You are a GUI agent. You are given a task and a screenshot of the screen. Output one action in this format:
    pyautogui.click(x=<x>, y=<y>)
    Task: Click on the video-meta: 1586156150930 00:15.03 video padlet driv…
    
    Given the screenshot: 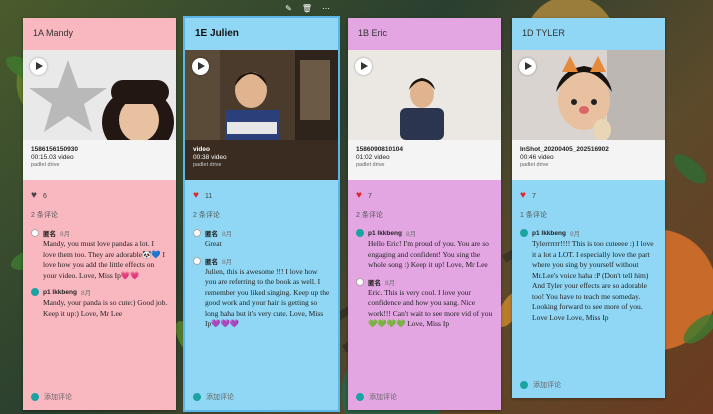 What is the action you would take?
    pyautogui.click(x=99, y=160)
    